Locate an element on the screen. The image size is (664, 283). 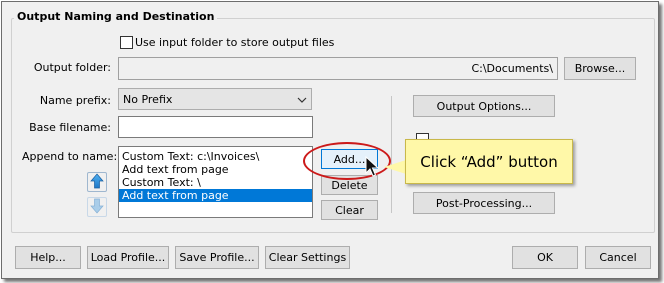
group-title: Output Naming and Destination is located at coordinates (116, 16).